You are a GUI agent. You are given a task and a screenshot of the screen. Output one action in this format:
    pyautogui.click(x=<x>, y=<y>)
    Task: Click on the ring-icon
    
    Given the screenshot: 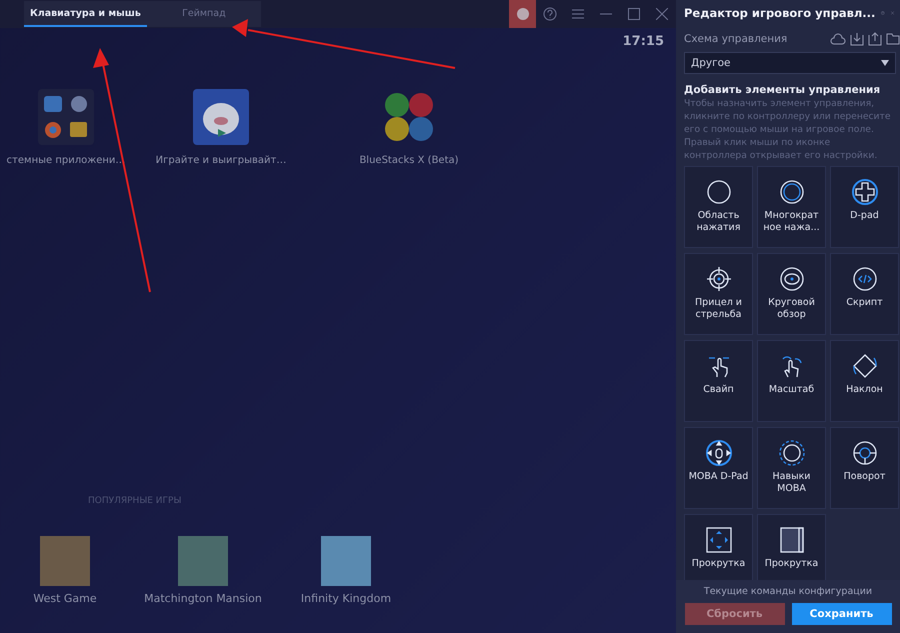 What is the action you would take?
    pyautogui.click(x=791, y=453)
    